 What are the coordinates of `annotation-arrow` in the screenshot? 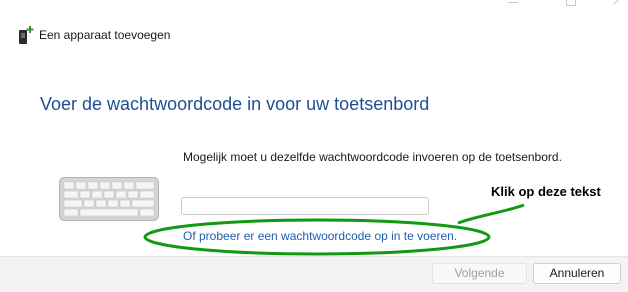 It's located at (491, 214).